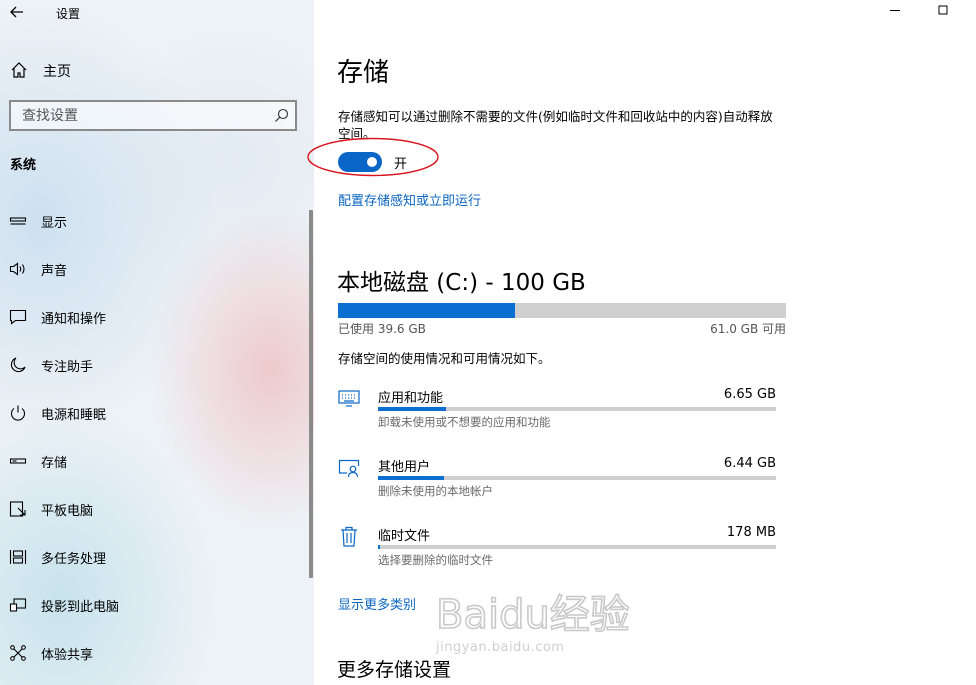 Image resolution: width=976 pixels, height=685 pixels. Describe the element at coordinates (401, 164) in the screenshot. I see `toggle-state-label: 开` at that location.